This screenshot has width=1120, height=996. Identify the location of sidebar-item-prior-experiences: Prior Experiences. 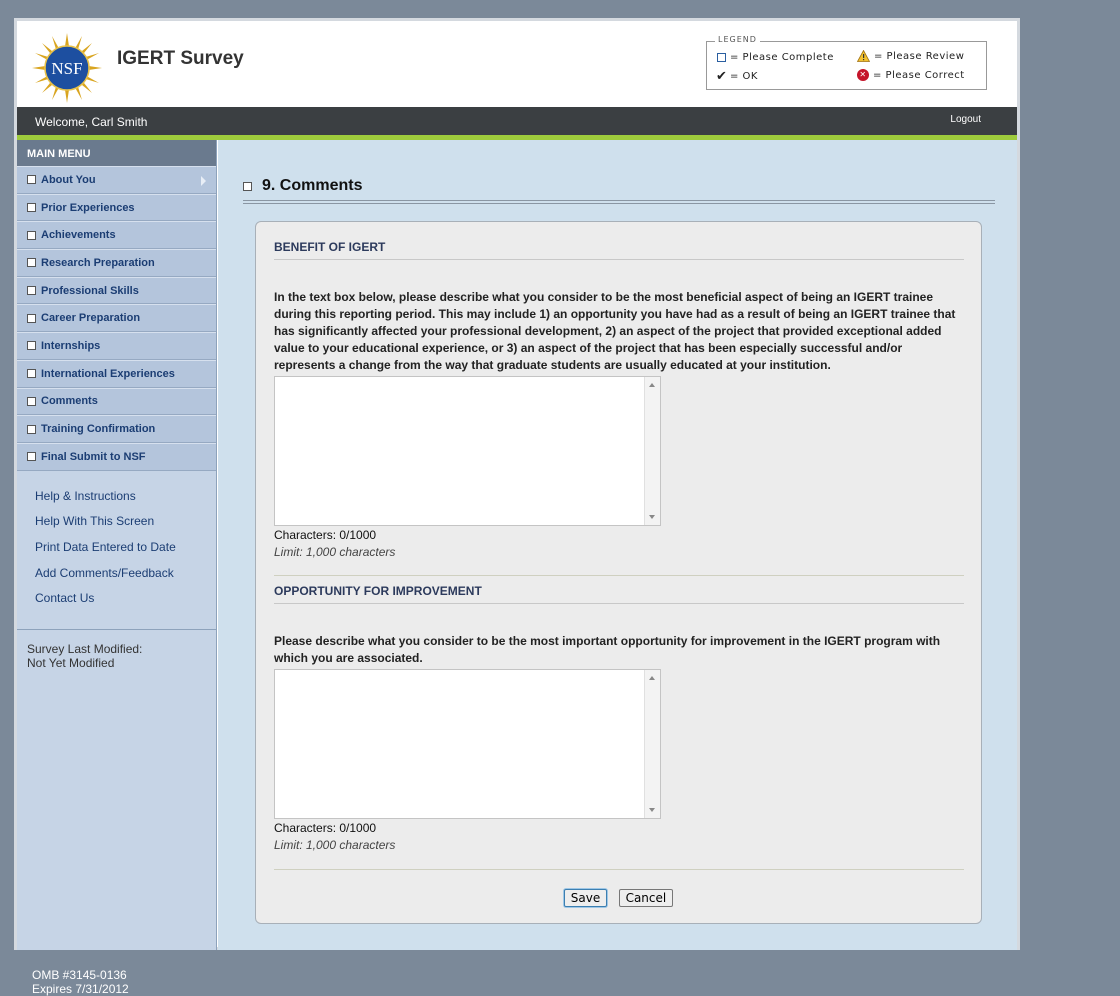
(116, 207).